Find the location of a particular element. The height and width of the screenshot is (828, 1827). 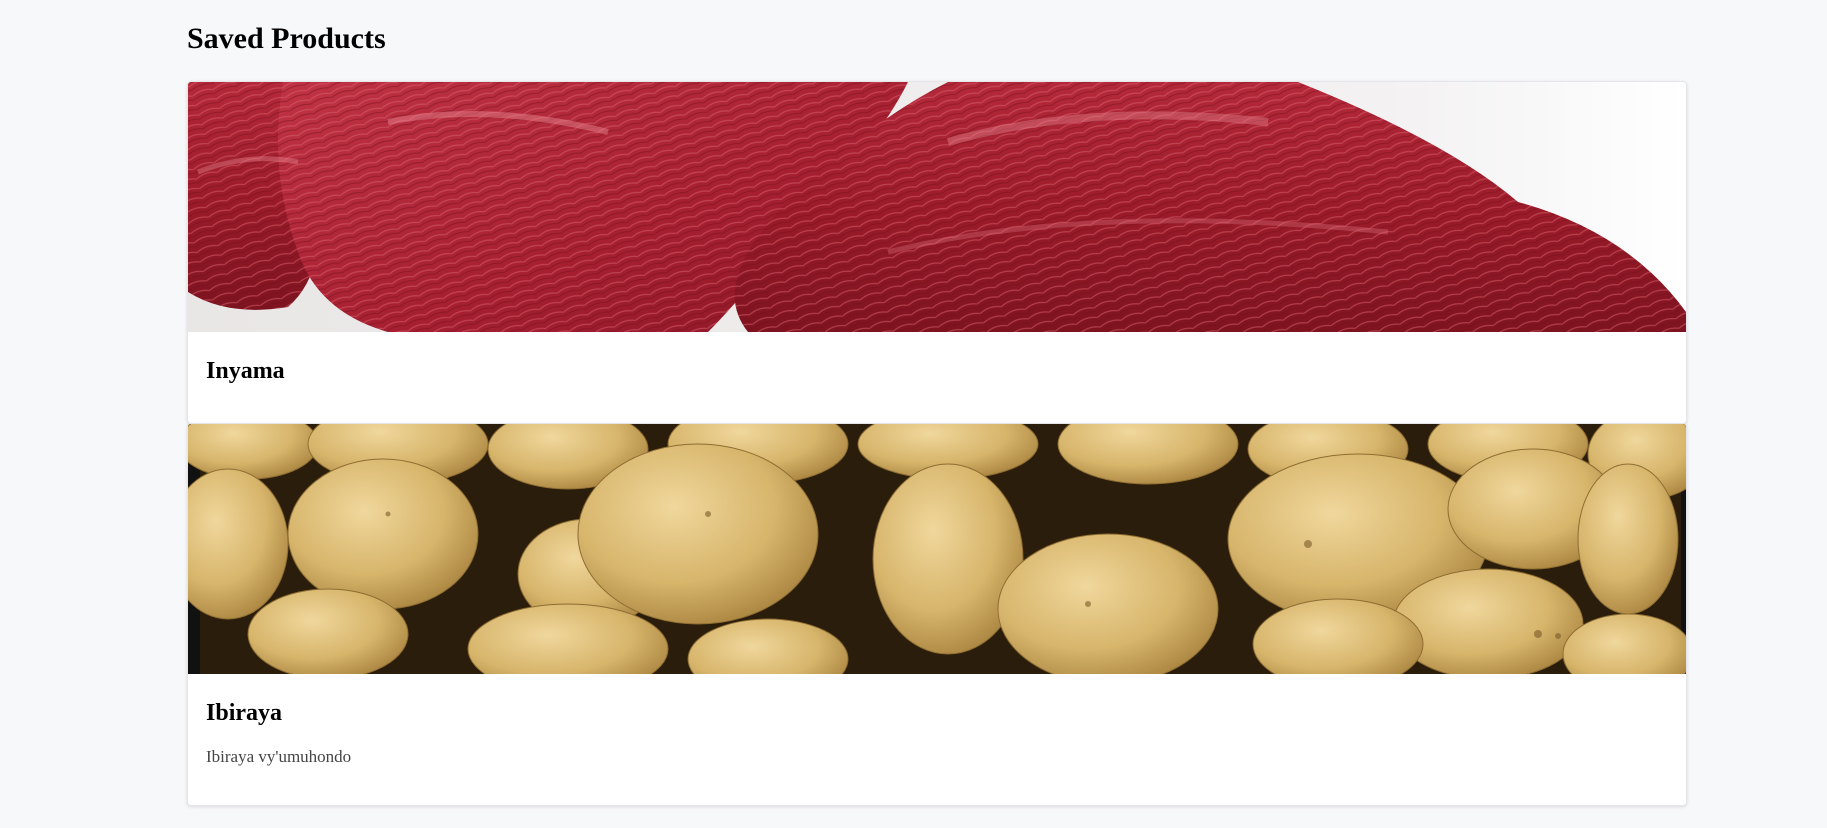

product-description: Ibiraya vy'umuhondo is located at coordinates (279, 756).